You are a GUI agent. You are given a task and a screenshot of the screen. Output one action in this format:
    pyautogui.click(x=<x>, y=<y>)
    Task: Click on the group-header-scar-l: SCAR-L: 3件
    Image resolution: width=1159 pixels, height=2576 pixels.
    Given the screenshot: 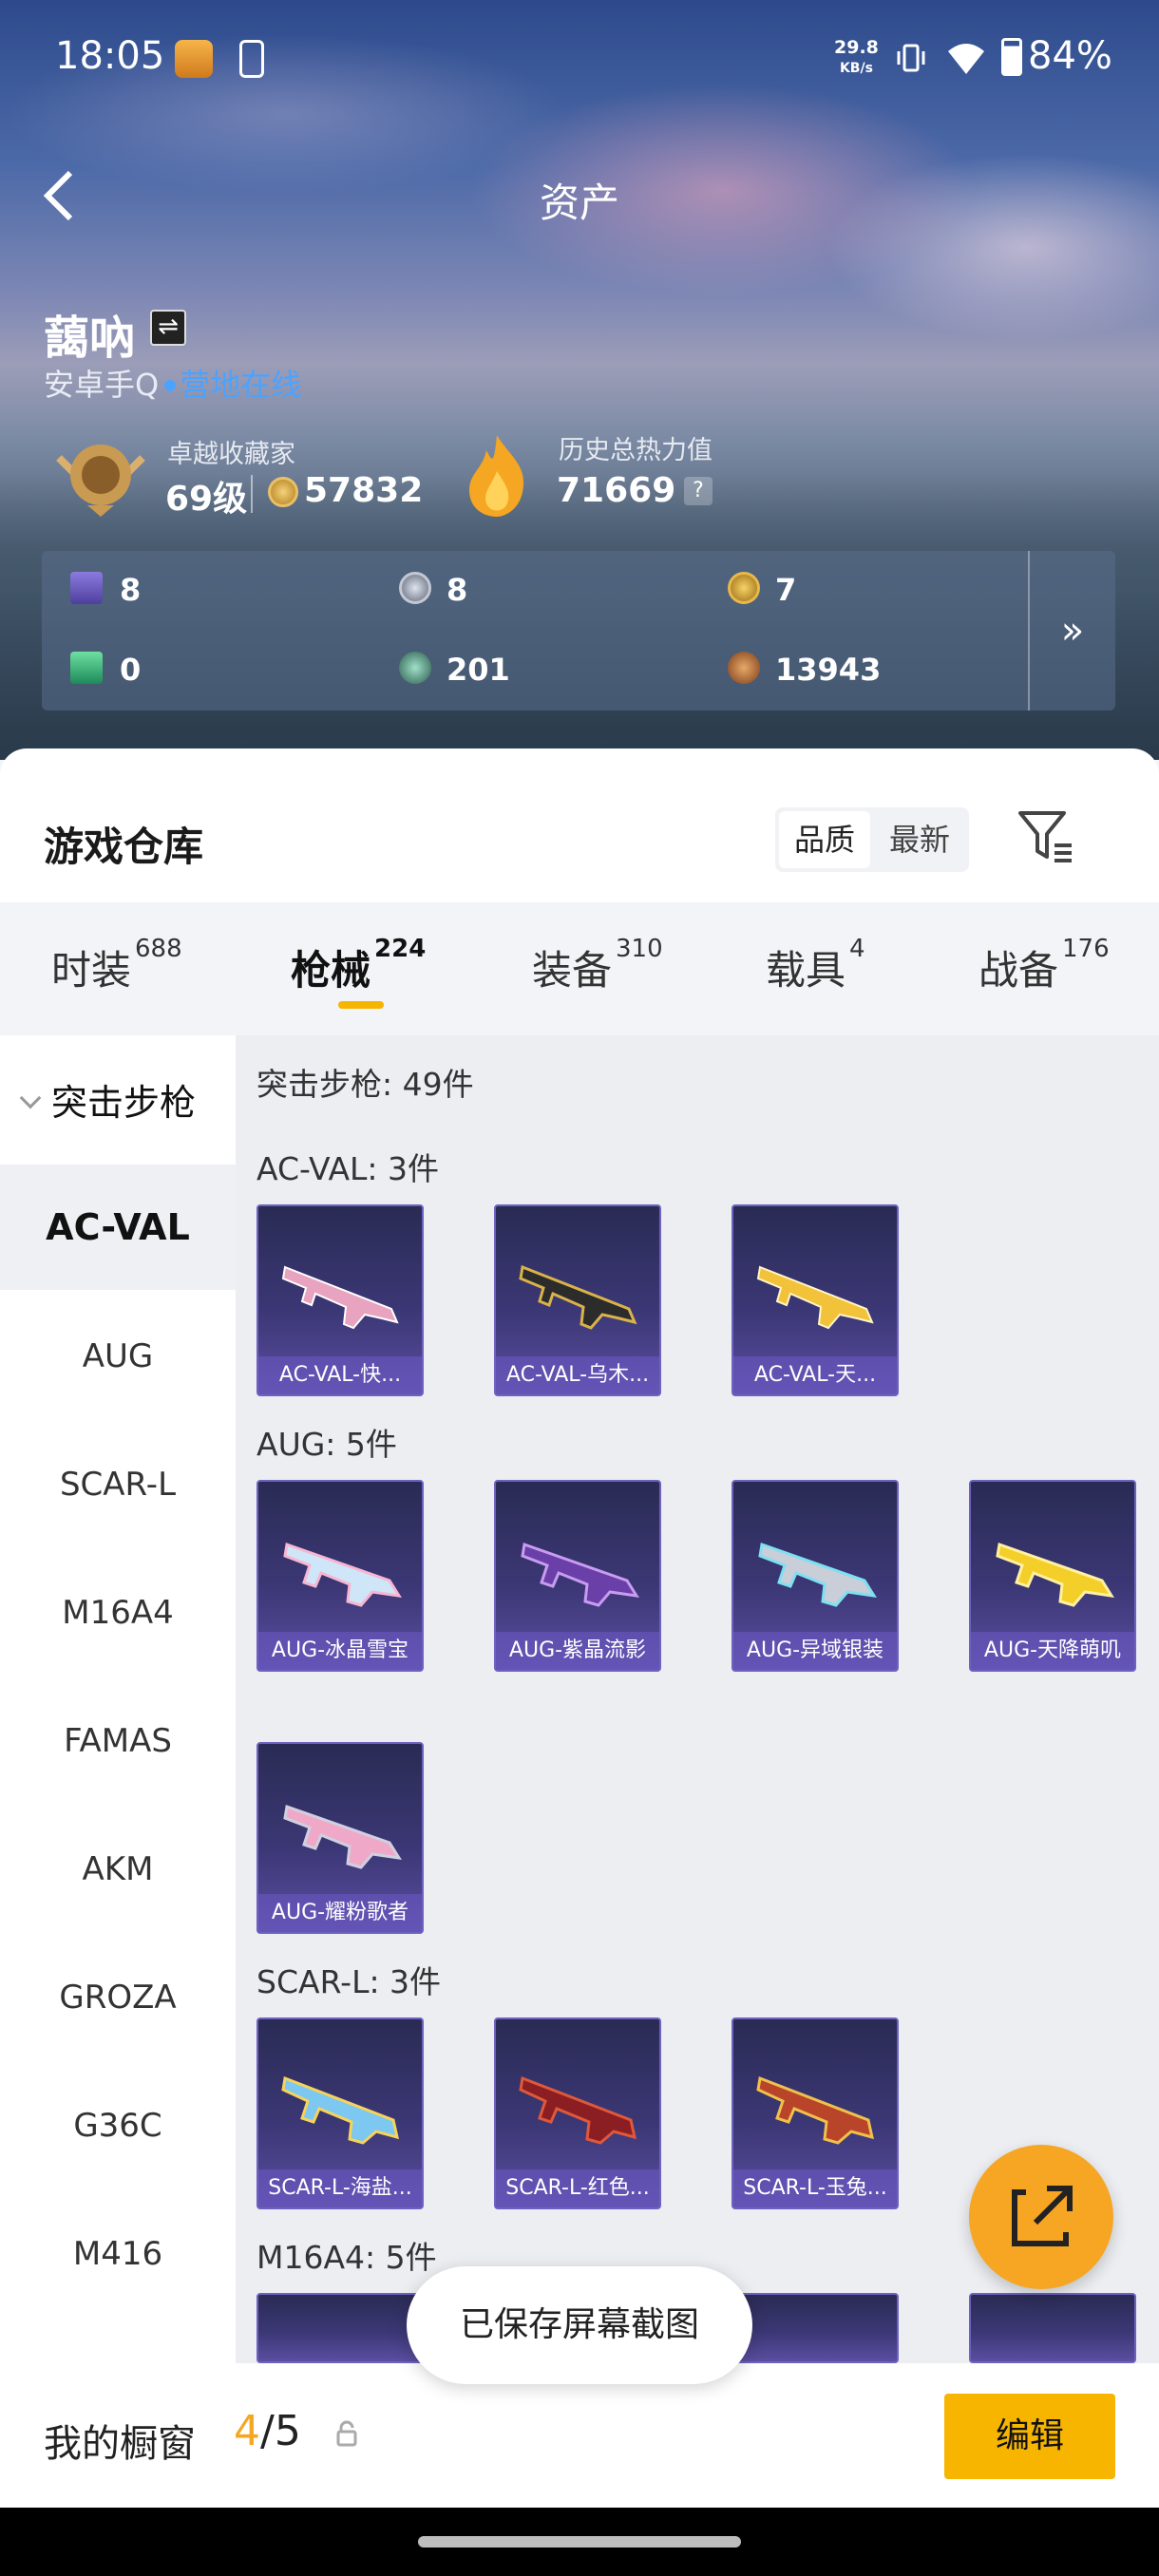 What is the action you would take?
    pyautogui.click(x=349, y=1981)
    